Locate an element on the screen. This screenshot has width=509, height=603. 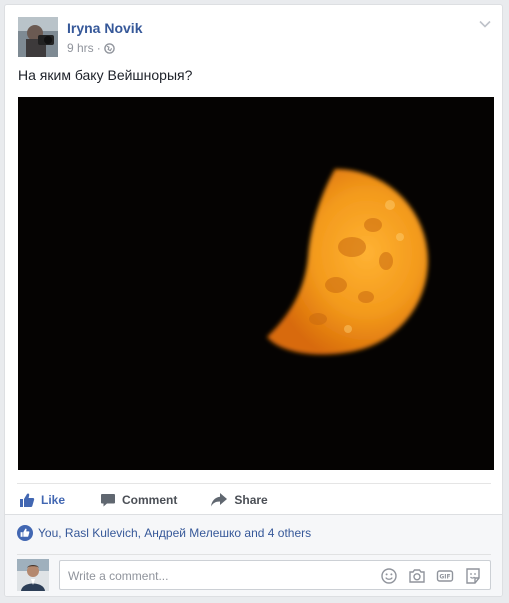
comment-label: Comment is located at coordinates (150, 500).